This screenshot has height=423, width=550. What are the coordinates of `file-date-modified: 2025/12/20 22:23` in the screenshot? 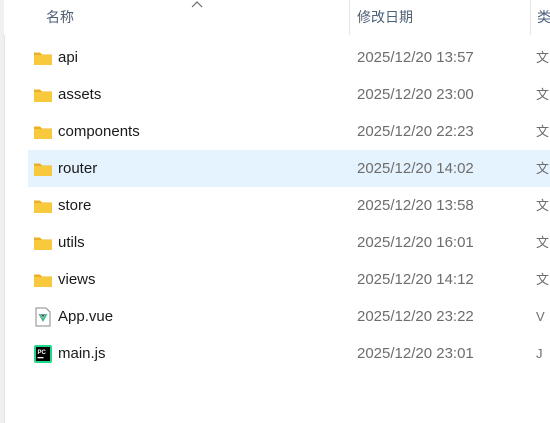 It's located at (415, 131).